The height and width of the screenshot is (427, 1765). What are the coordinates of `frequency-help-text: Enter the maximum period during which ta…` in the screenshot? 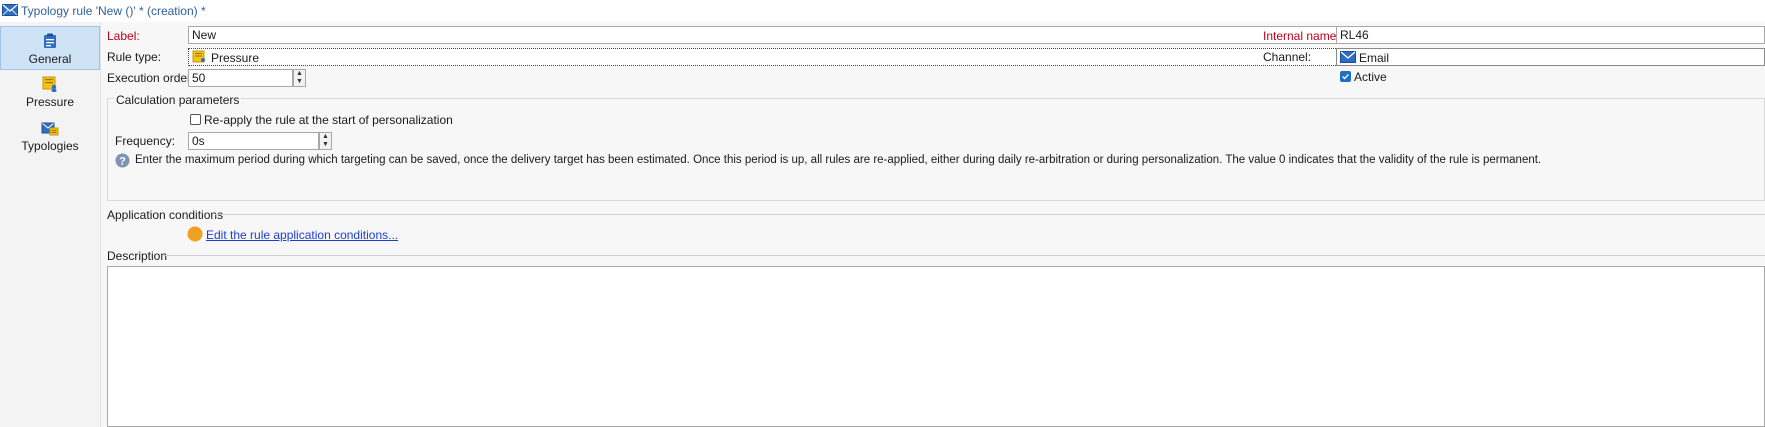 It's located at (838, 160).